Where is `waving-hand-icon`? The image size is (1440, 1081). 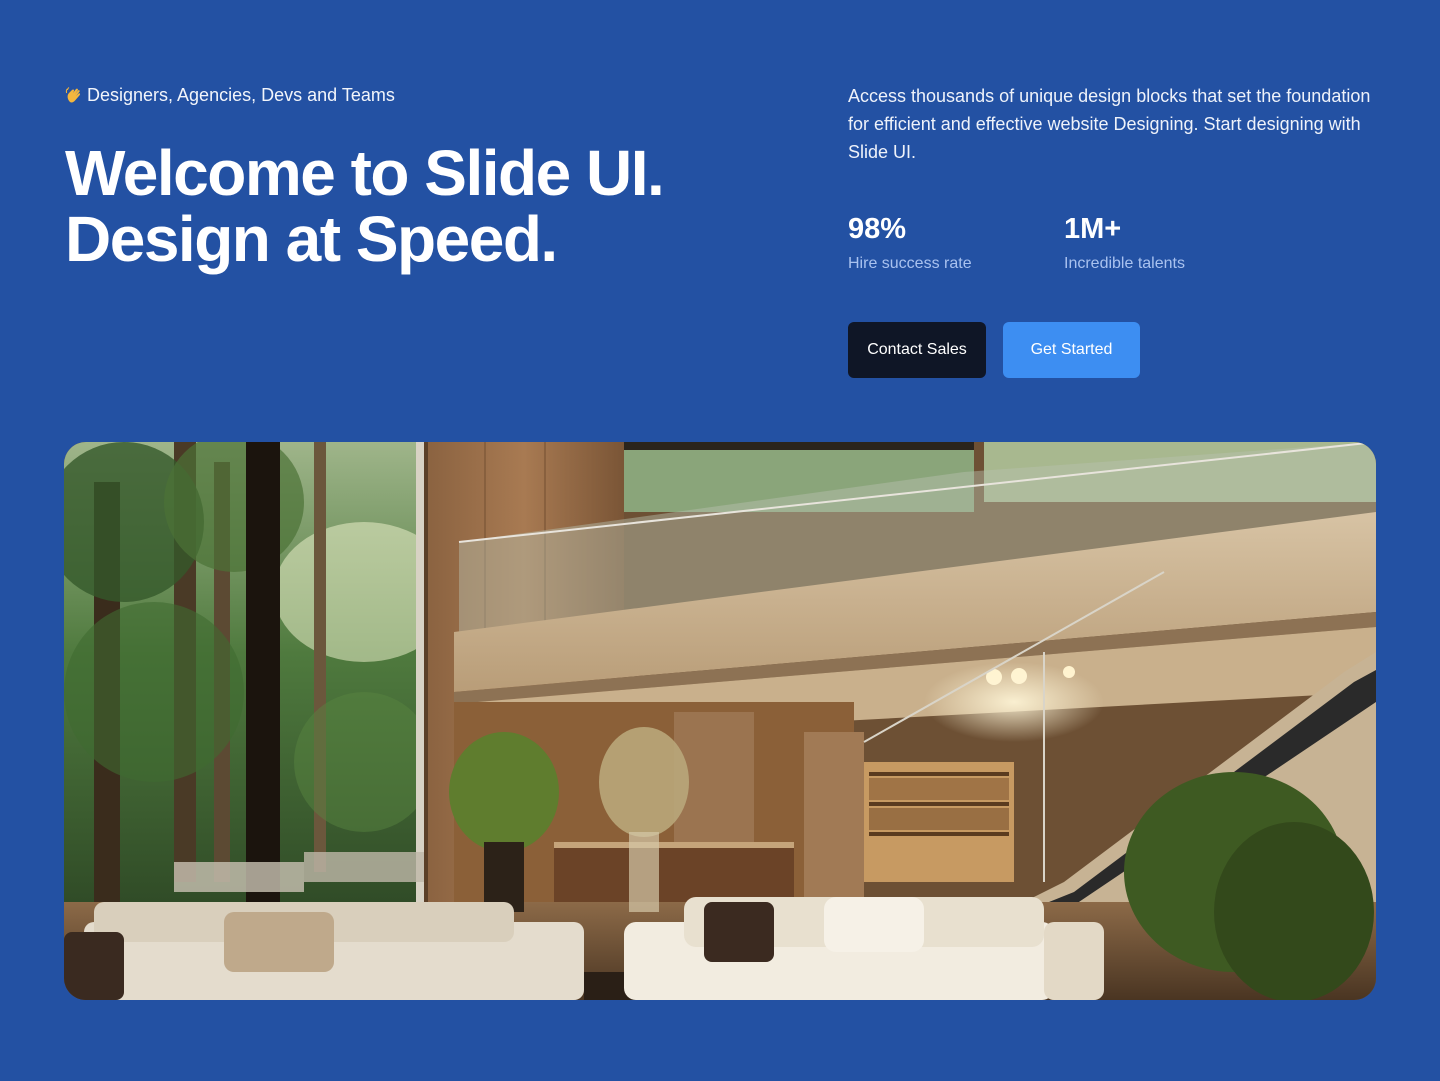 waving-hand-icon is located at coordinates (74, 95).